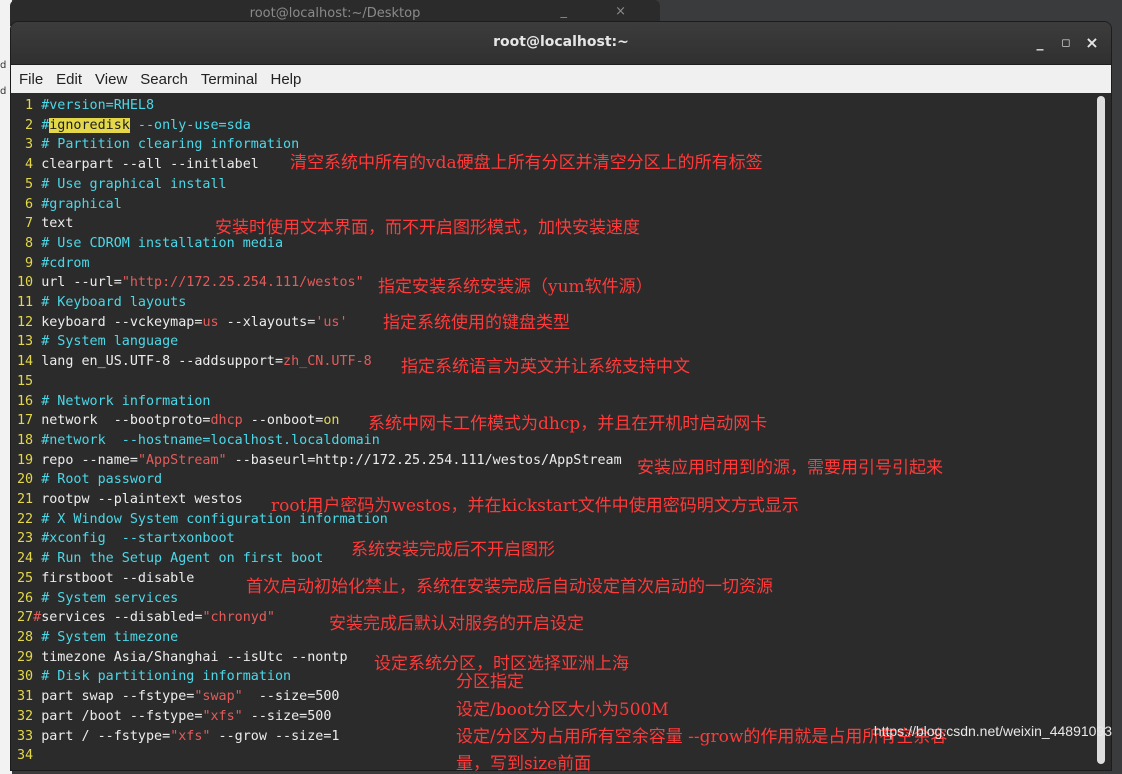 Image resolution: width=1122 pixels, height=774 pixels. I want to click on line-number: 9, so click(25, 263).